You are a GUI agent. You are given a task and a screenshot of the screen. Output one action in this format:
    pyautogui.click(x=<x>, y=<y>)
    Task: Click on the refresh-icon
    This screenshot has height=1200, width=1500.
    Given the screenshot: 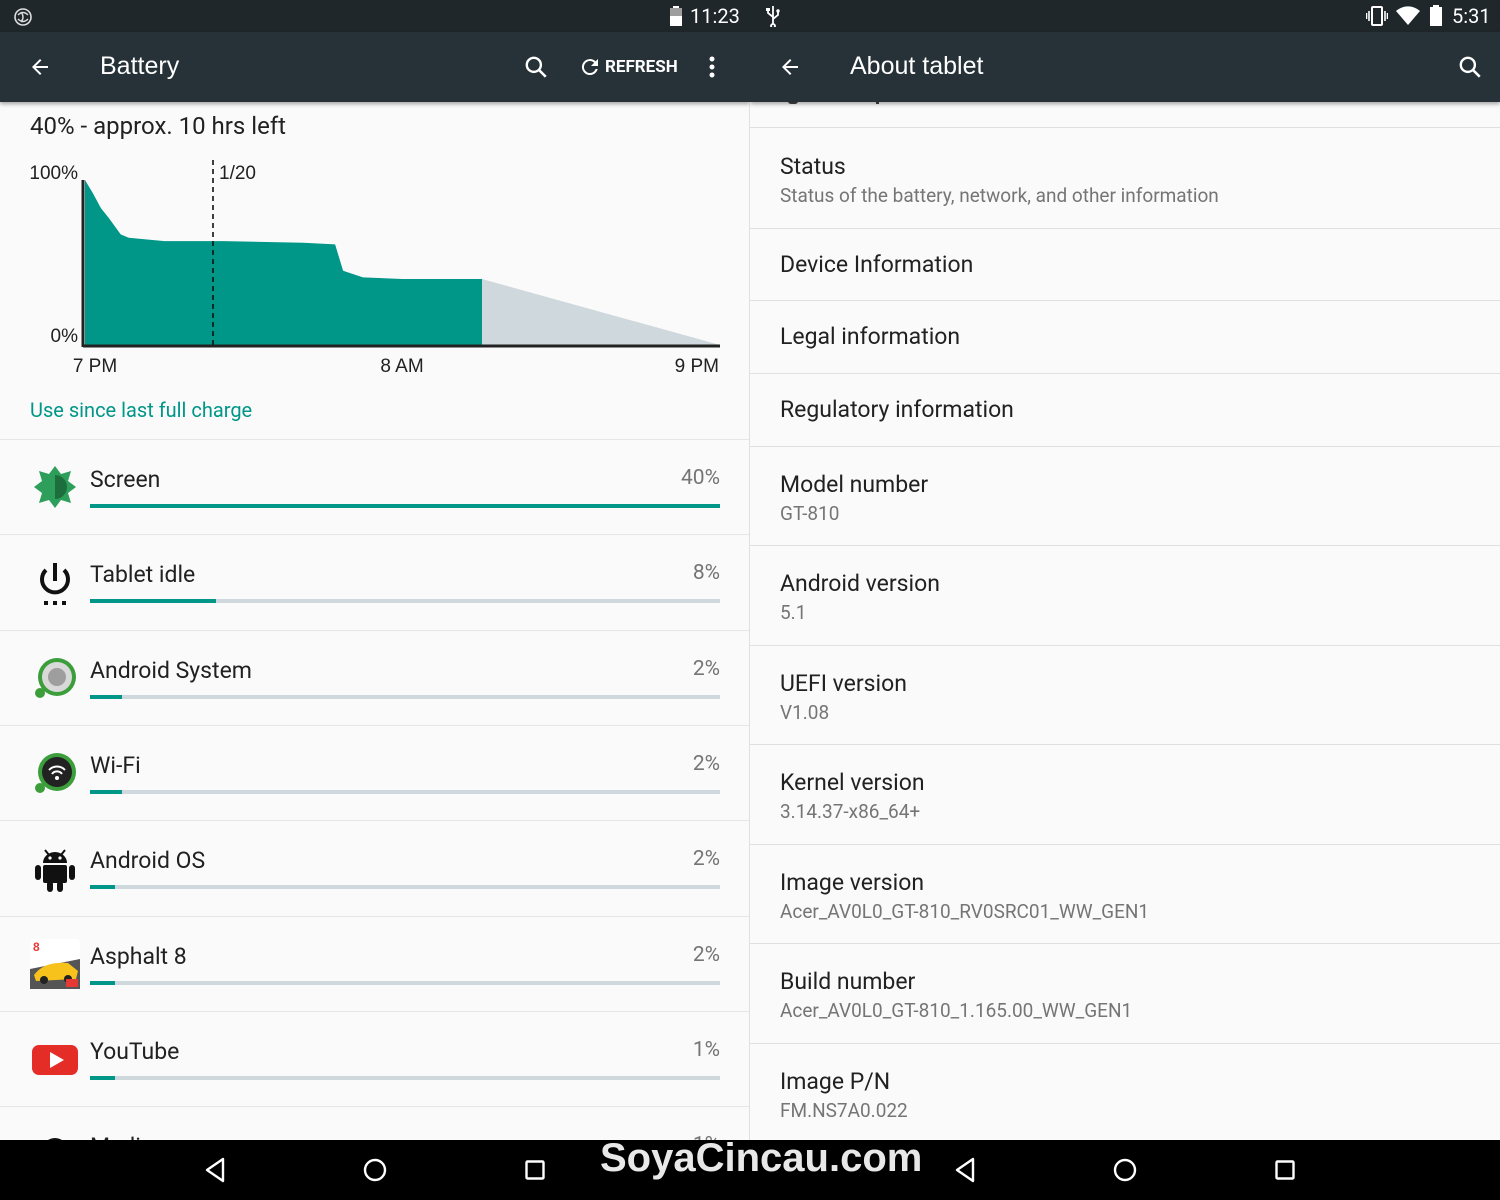 What is the action you would take?
    pyautogui.click(x=589, y=67)
    